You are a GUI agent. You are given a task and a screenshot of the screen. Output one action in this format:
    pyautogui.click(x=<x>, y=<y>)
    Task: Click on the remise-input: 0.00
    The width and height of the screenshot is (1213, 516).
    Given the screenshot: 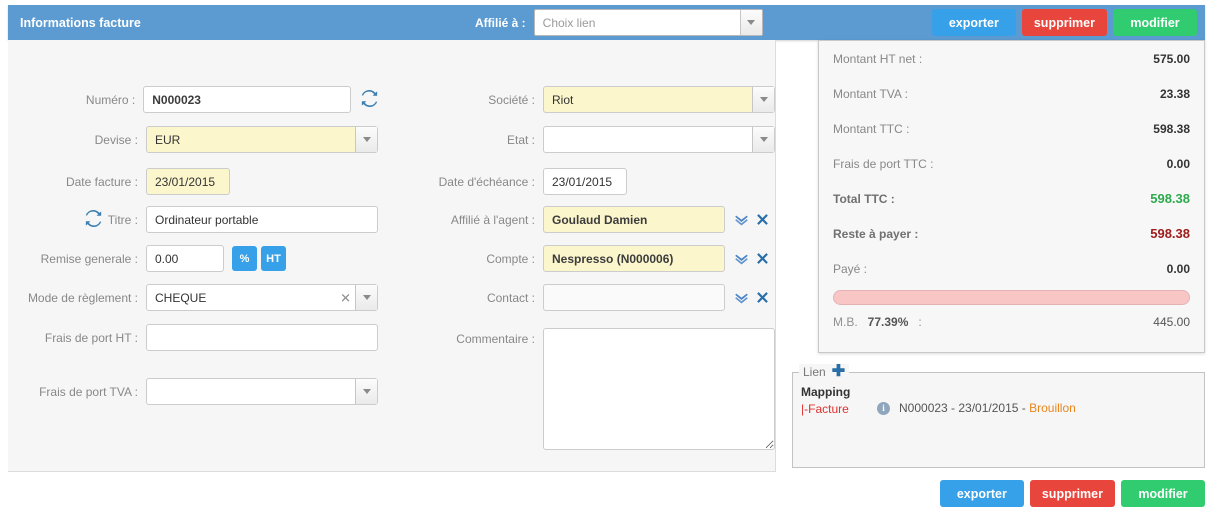 What is the action you would take?
    pyautogui.click(x=185, y=258)
    